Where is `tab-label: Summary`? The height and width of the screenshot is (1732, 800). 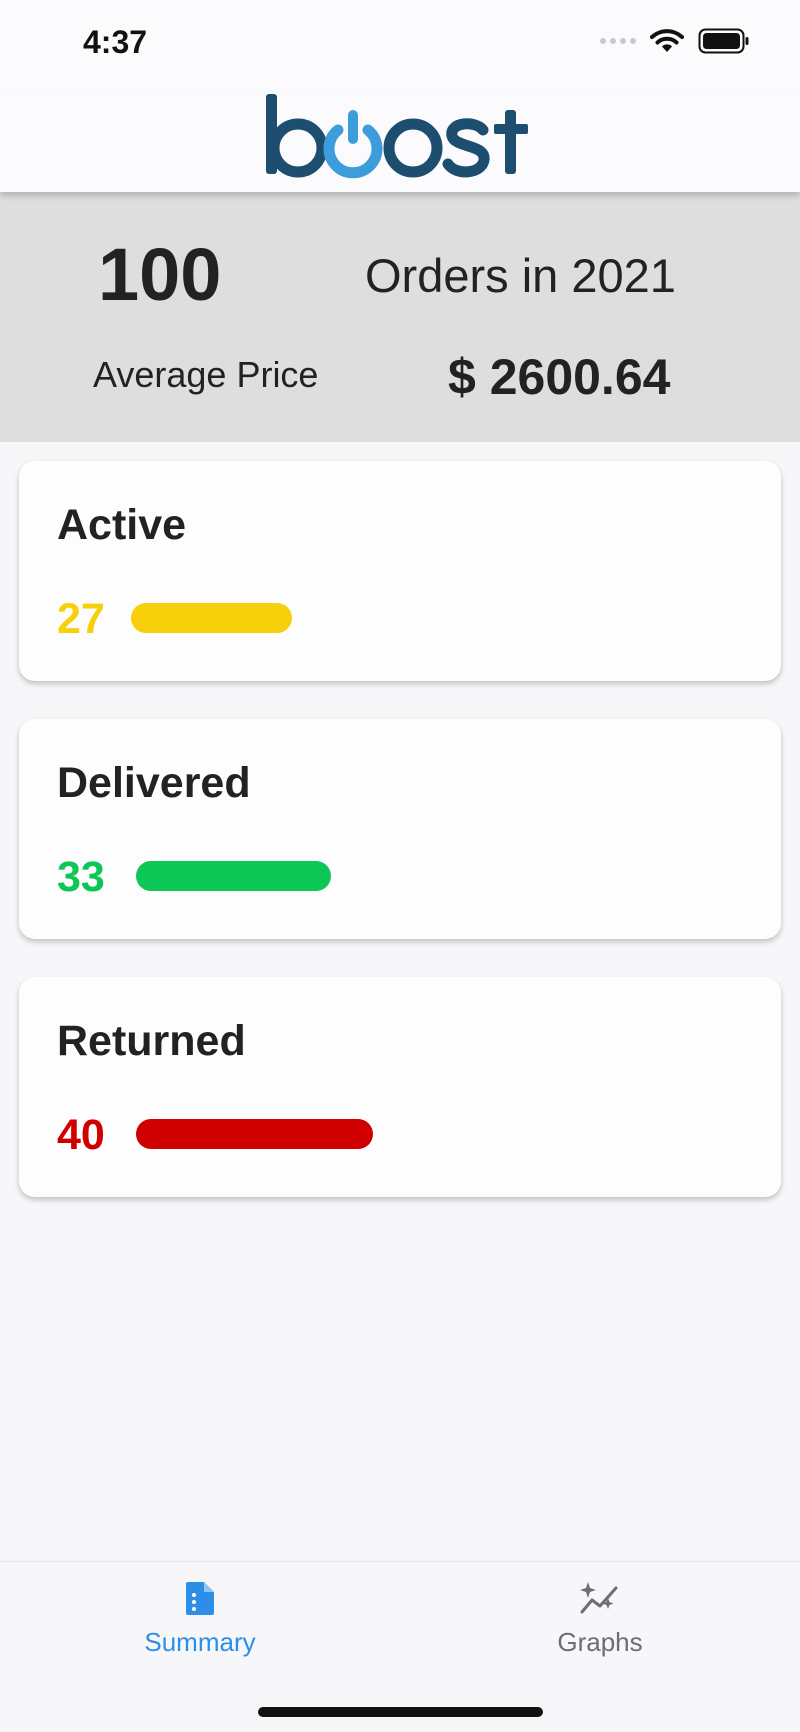 tab-label: Summary is located at coordinates (200, 1642).